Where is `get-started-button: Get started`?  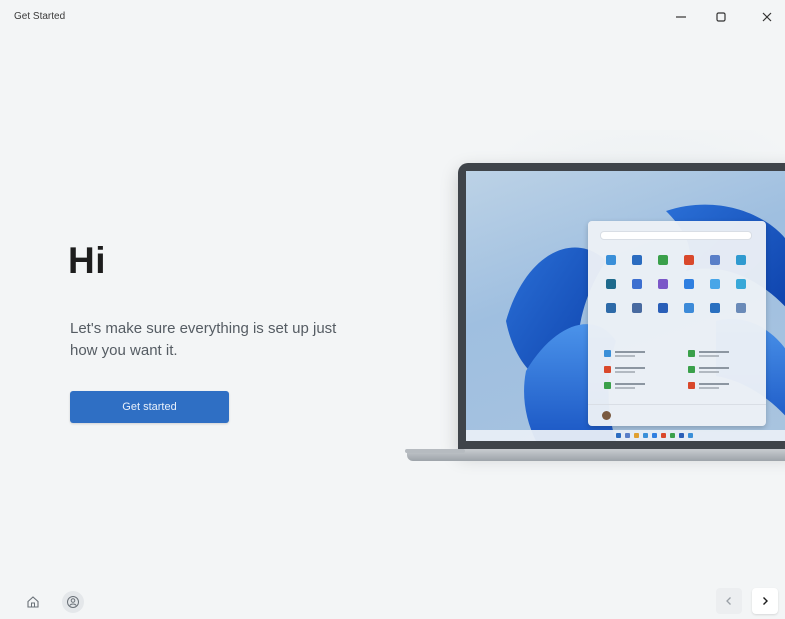 get-started-button: Get started is located at coordinates (149, 407).